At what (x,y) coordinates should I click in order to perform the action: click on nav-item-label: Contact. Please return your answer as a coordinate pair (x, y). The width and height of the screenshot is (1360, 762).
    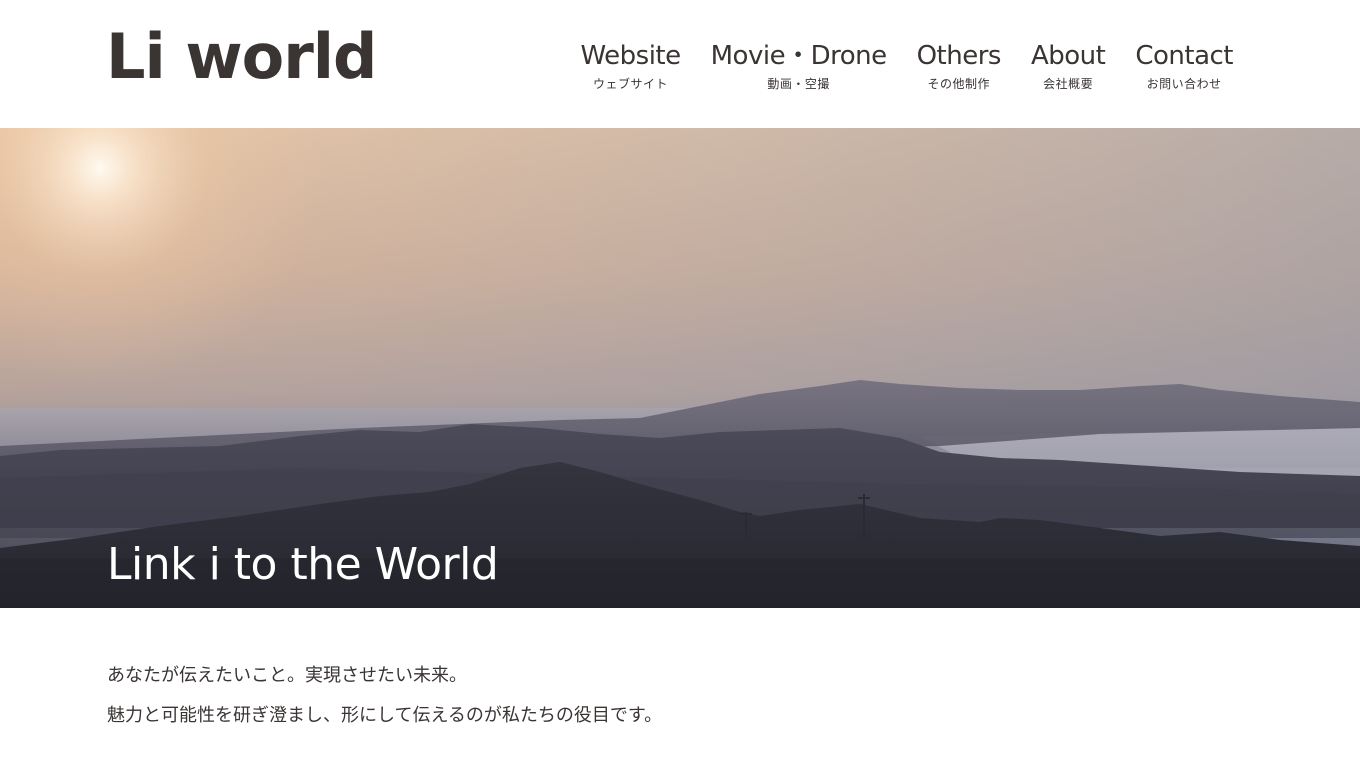
    Looking at the image, I should click on (1184, 56).